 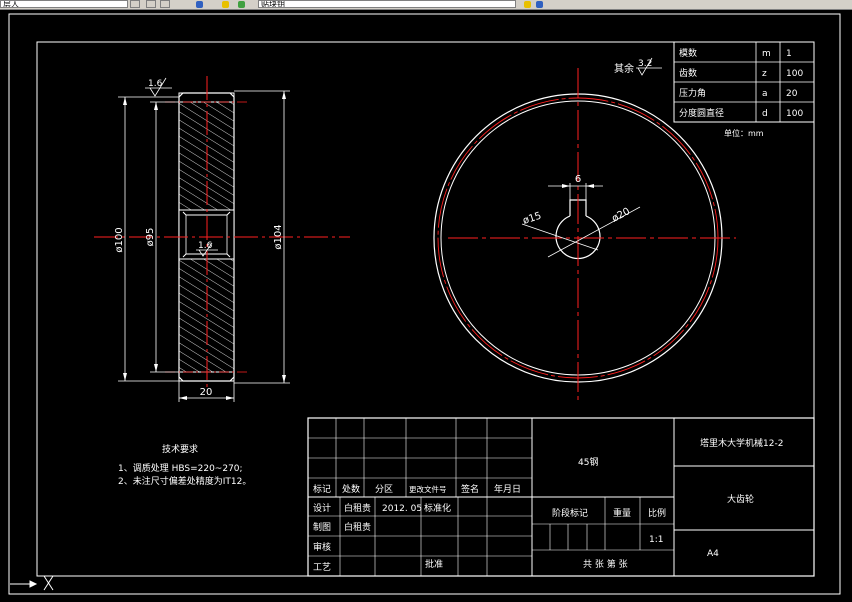 I want to click on dim-text-20: 20, so click(x=206, y=392).